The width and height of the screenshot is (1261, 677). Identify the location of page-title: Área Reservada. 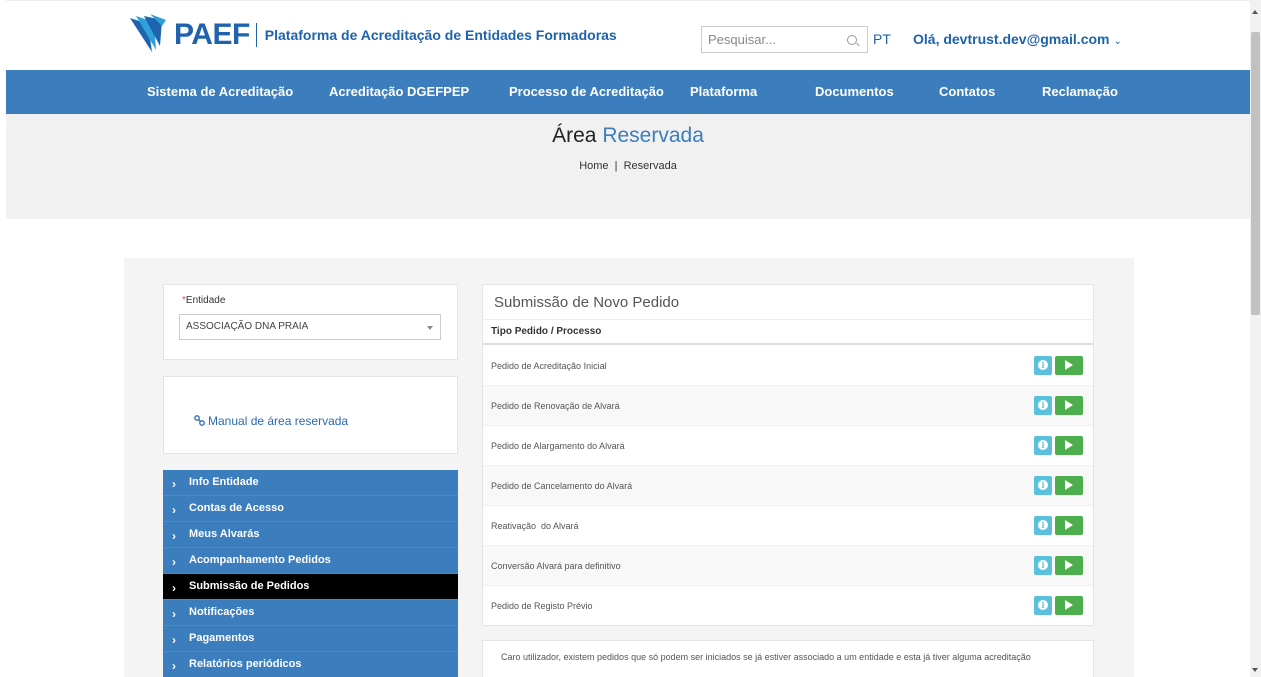
(628, 136).